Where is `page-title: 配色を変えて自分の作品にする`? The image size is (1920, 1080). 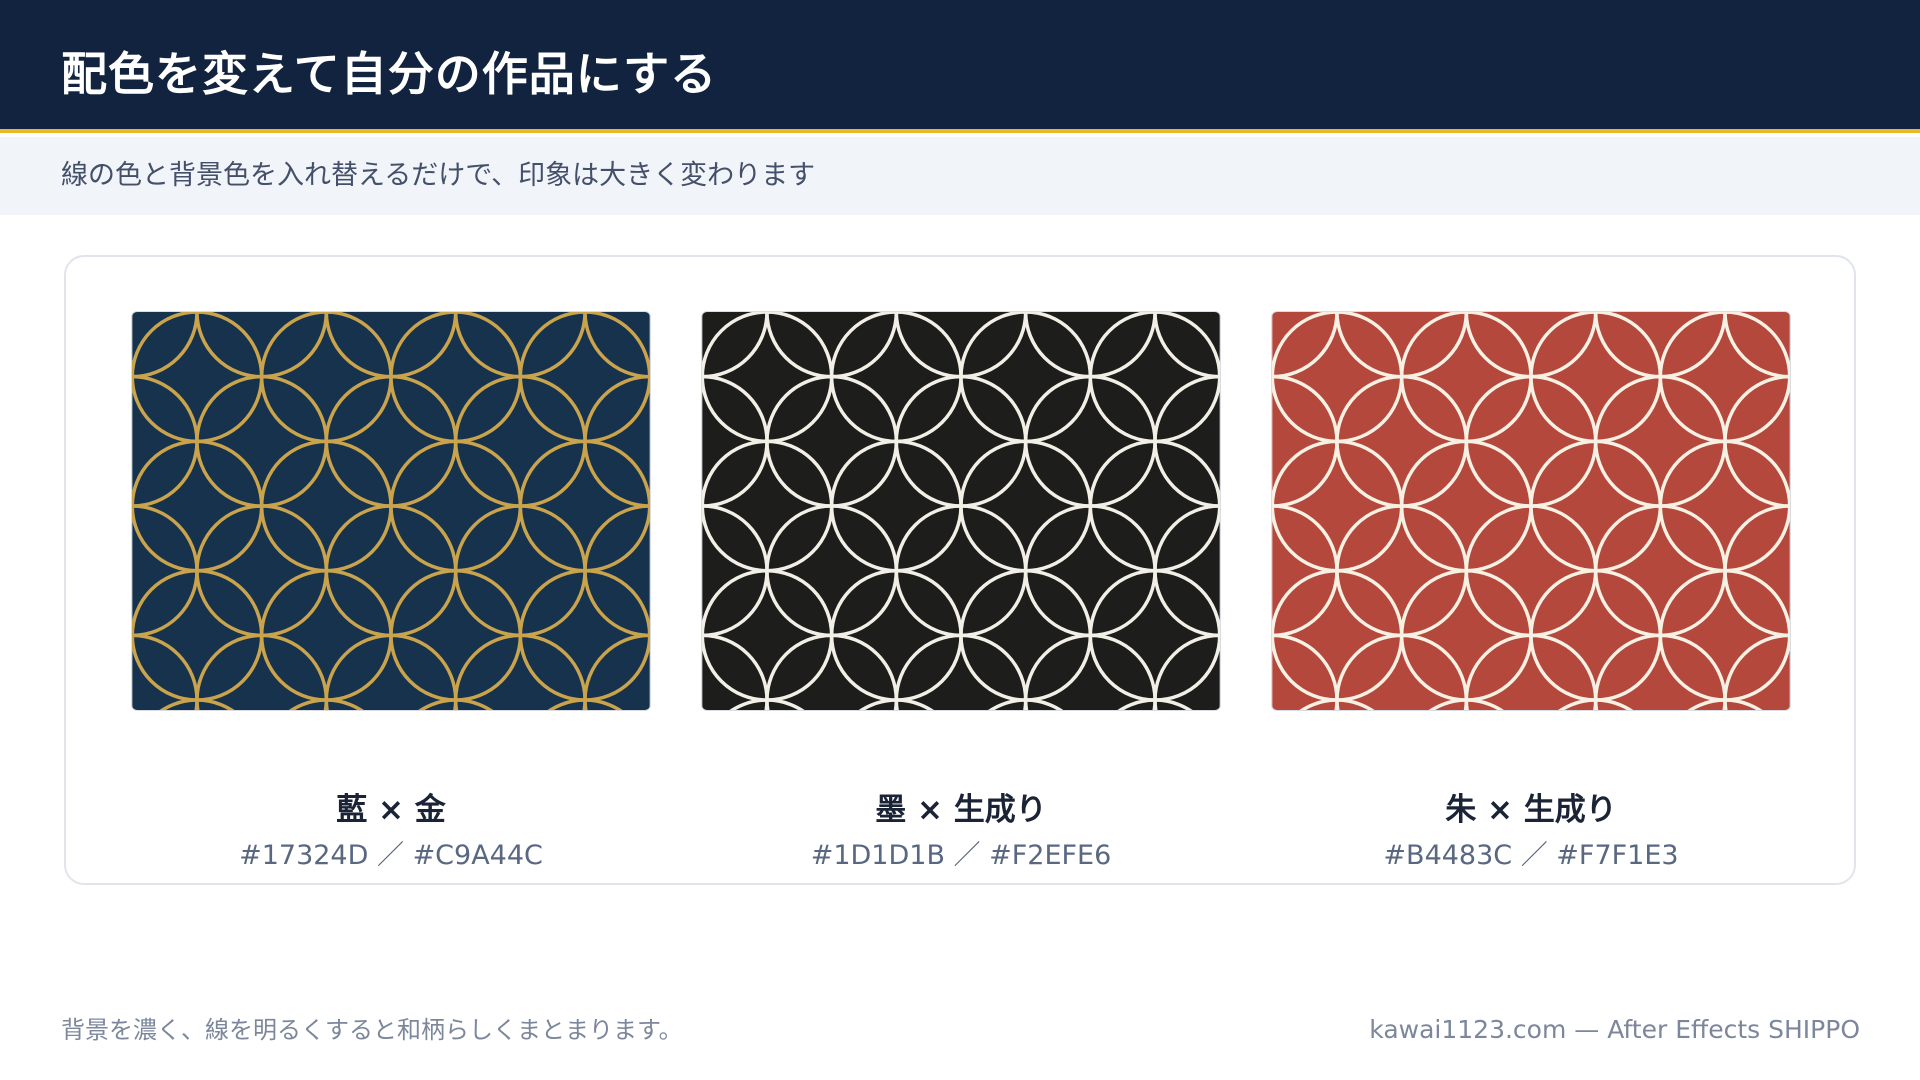 page-title: 配色を変えて自分の作品にする is located at coordinates (389, 74).